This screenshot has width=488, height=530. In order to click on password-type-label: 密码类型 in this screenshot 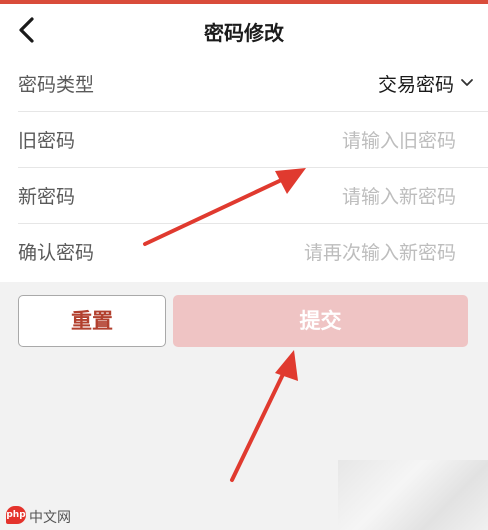, I will do `click(56, 85)`.